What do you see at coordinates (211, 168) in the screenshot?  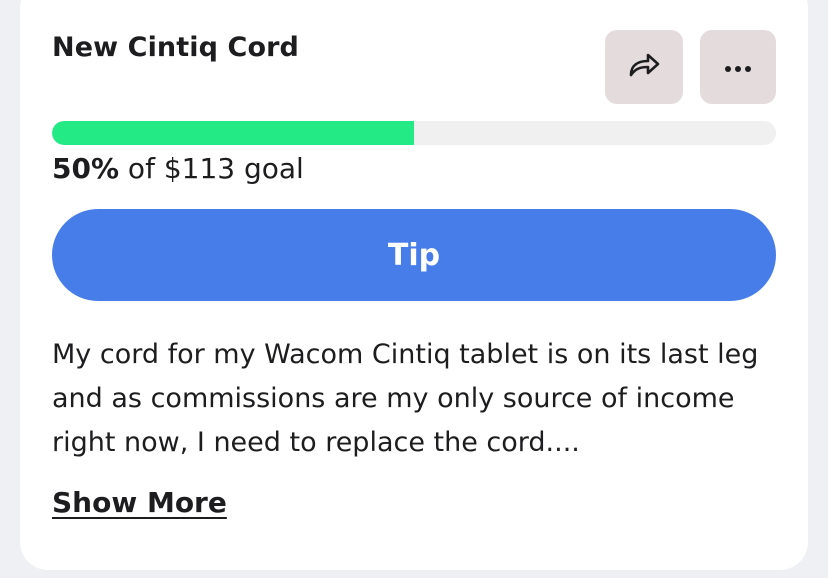 I see `goal-amount-text: of $113 goal` at bounding box center [211, 168].